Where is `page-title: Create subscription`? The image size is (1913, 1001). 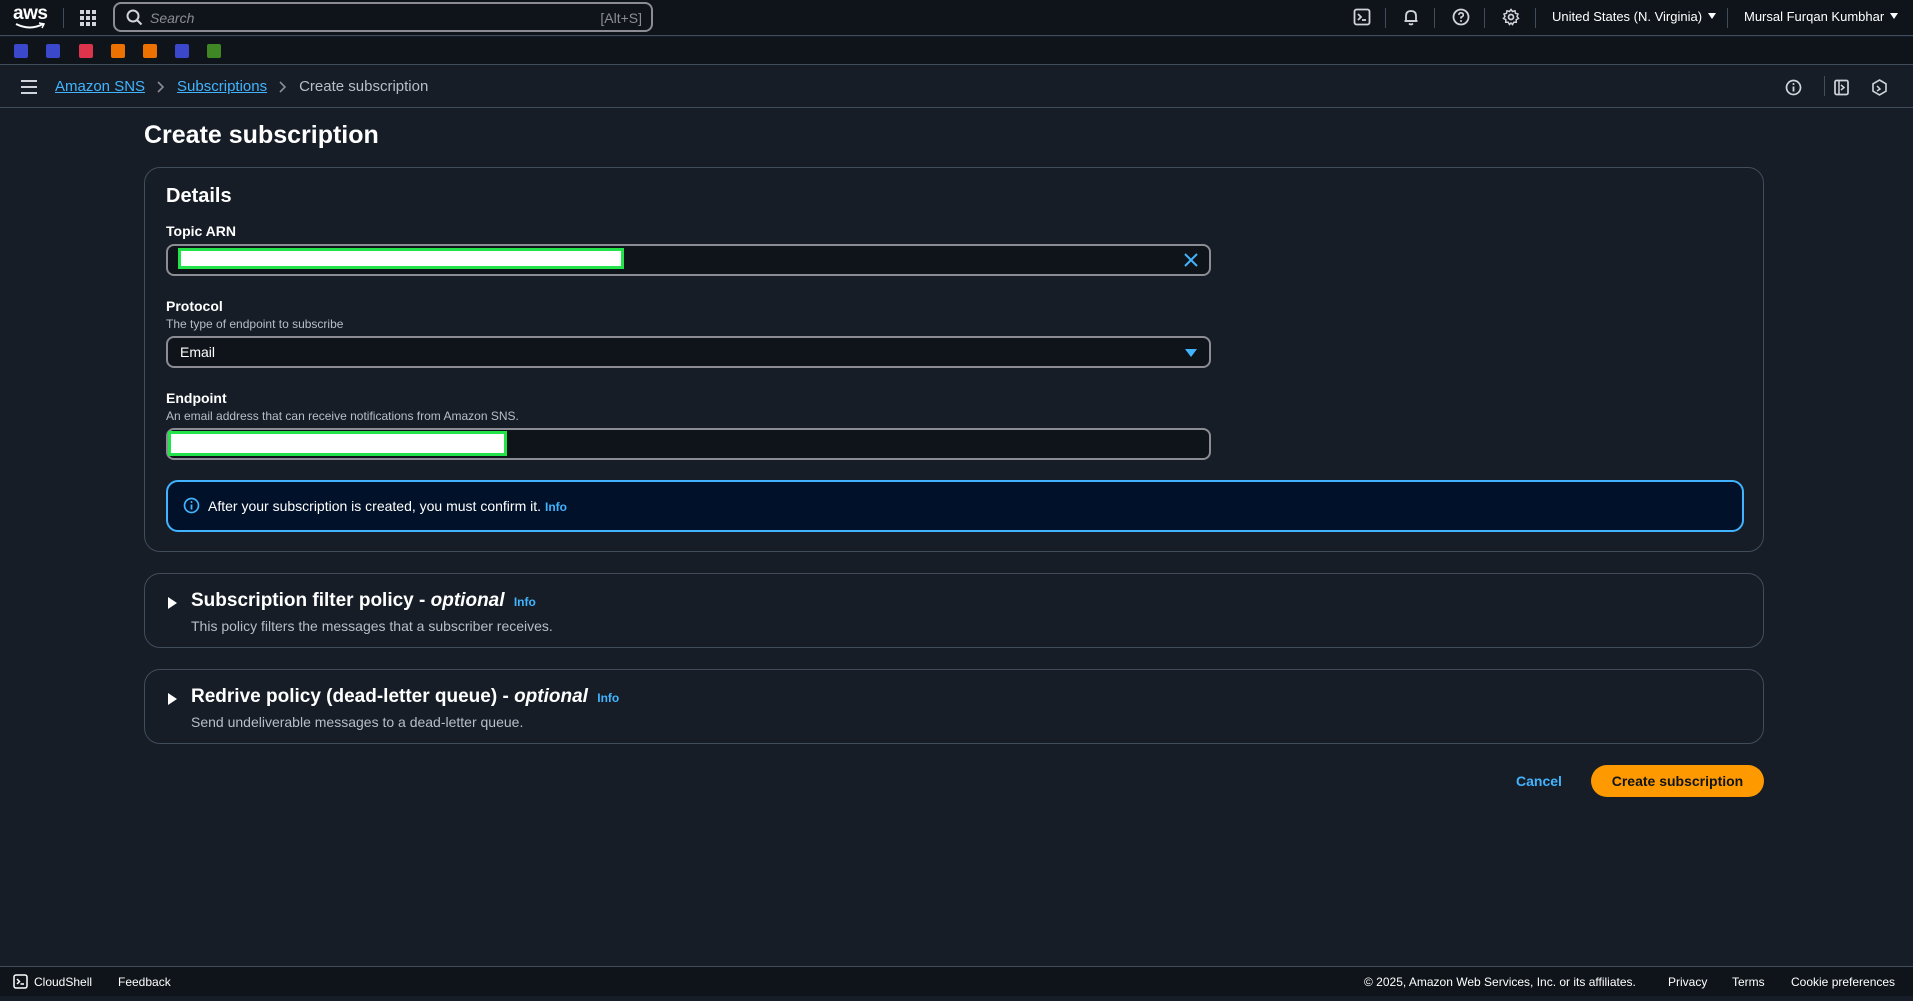 page-title: Create subscription is located at coordinates (261, 135).